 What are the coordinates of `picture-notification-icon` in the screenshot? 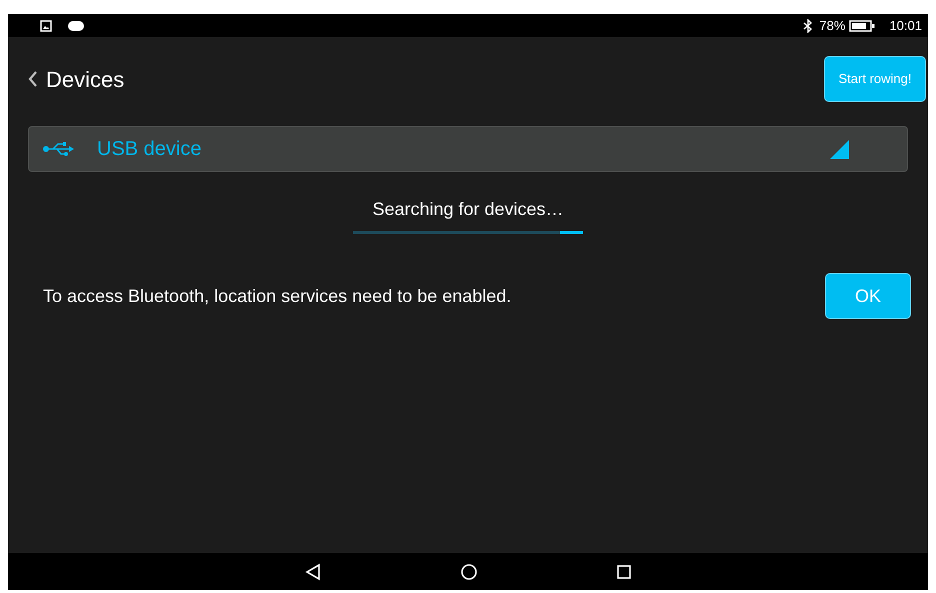 It's located at (46, 26).